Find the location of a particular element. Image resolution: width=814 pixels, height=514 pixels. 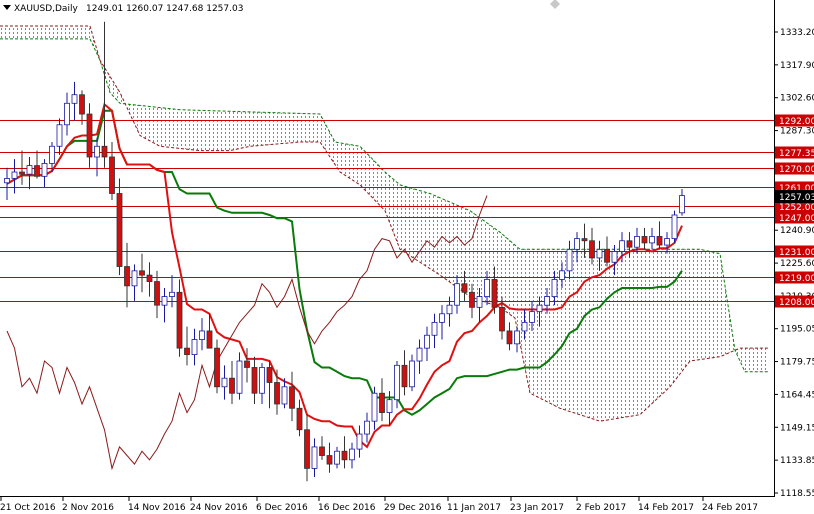

current-price-marker: 1257.03 is located at coordinates (794, 196).